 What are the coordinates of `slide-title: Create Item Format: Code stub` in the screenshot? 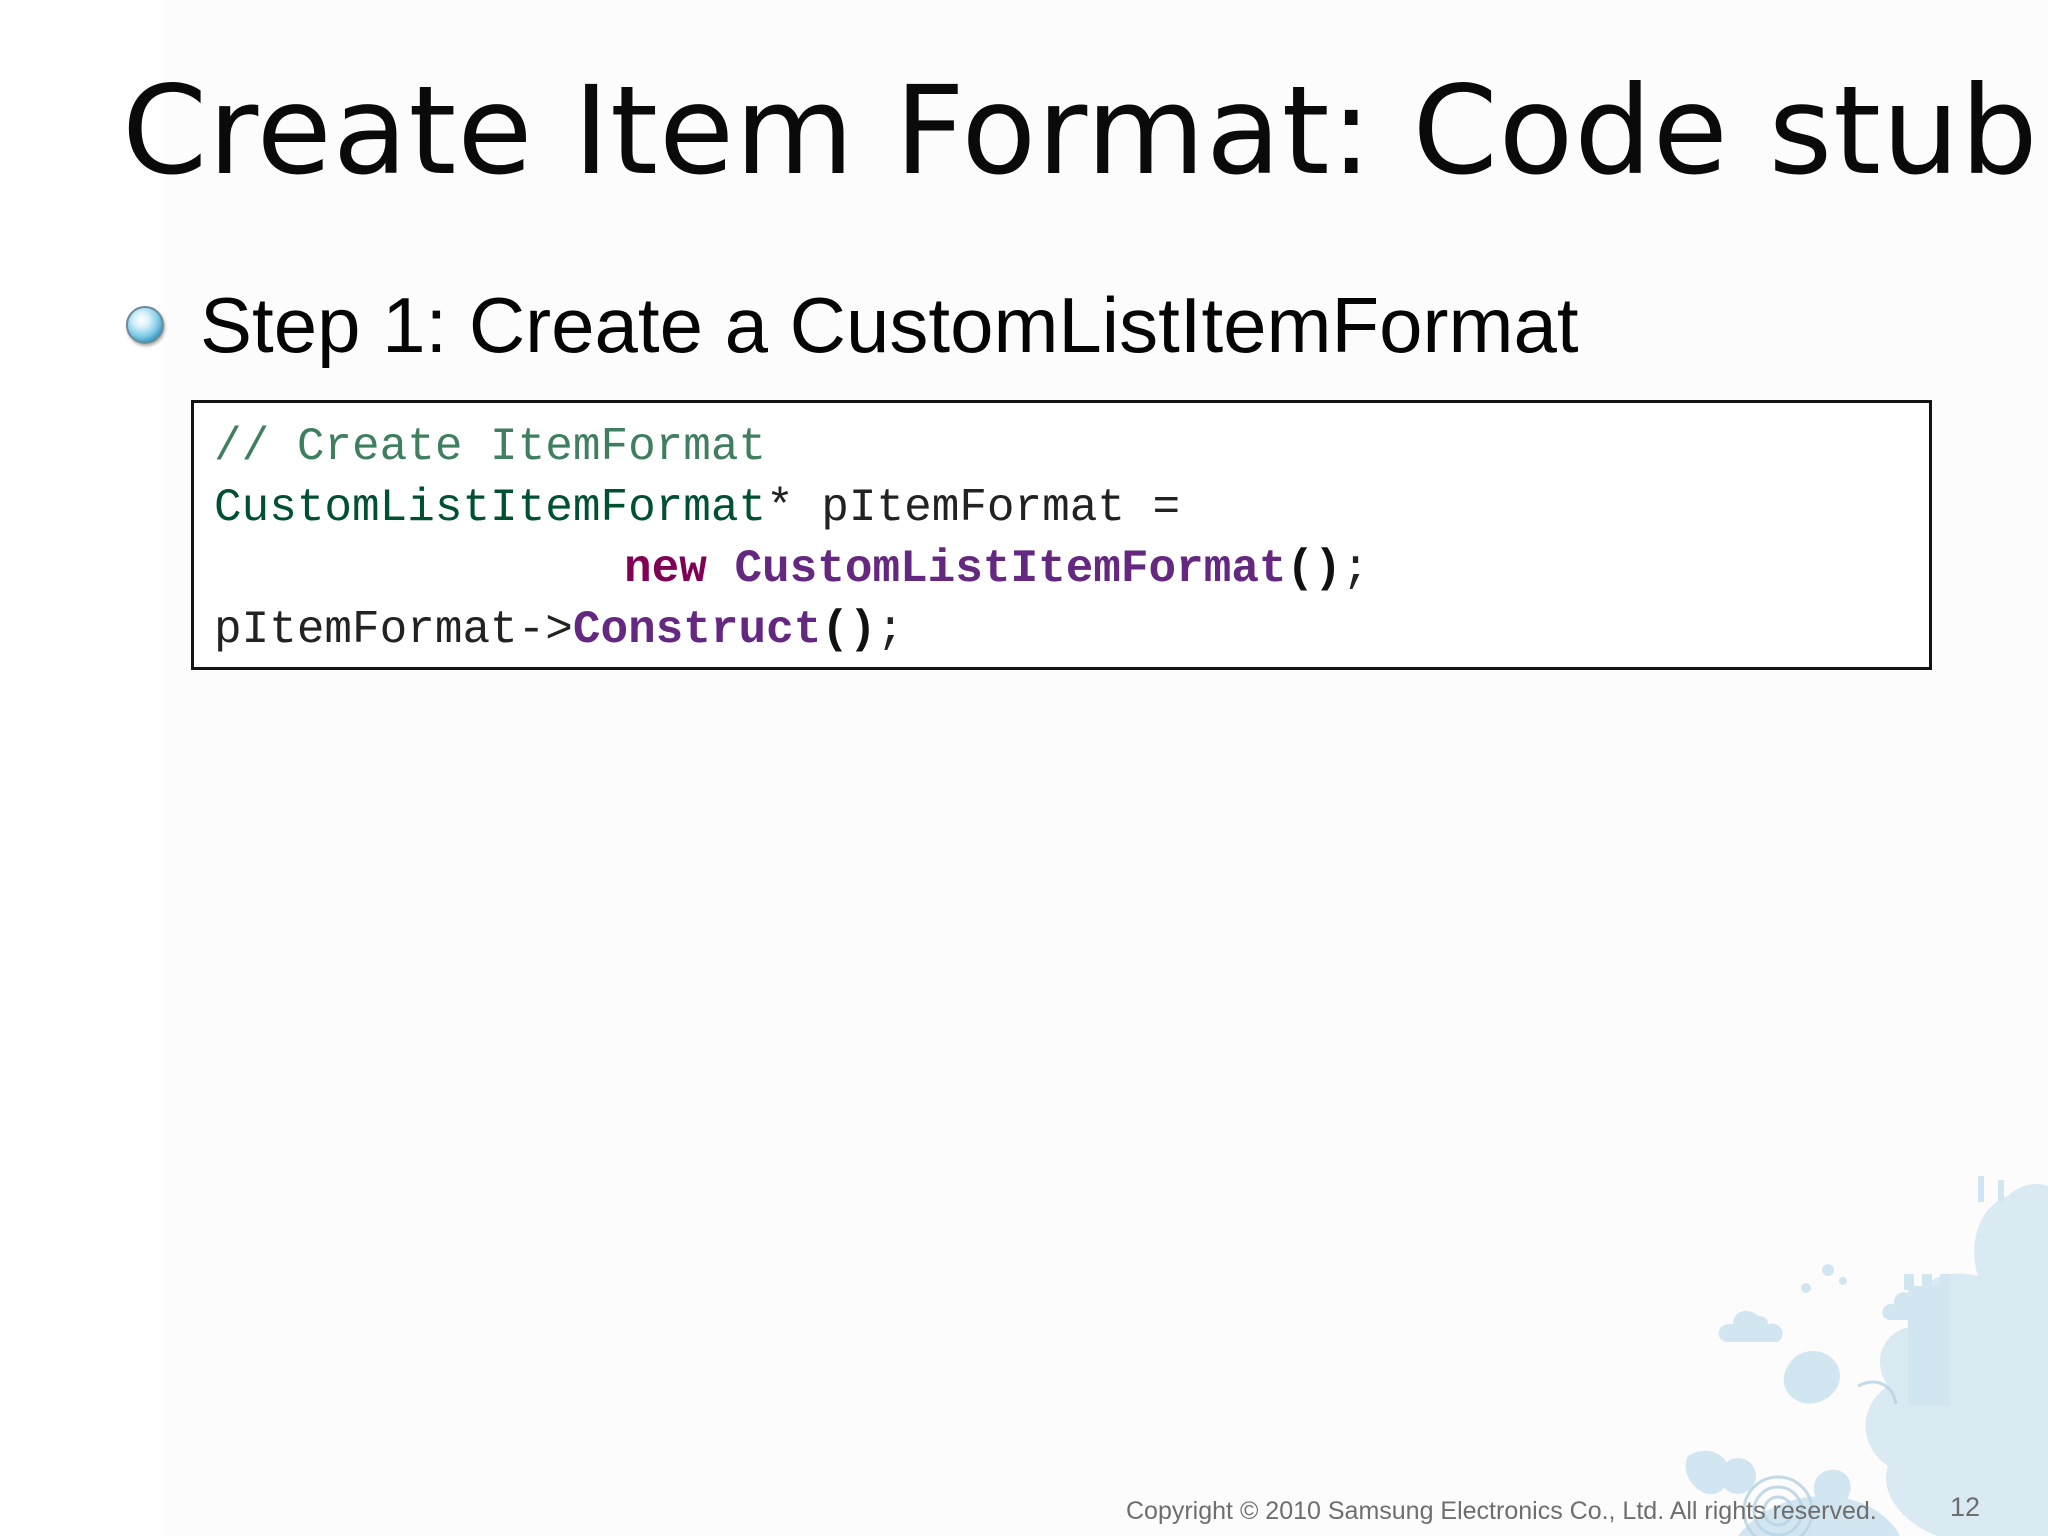 It's located at (1080, 131).